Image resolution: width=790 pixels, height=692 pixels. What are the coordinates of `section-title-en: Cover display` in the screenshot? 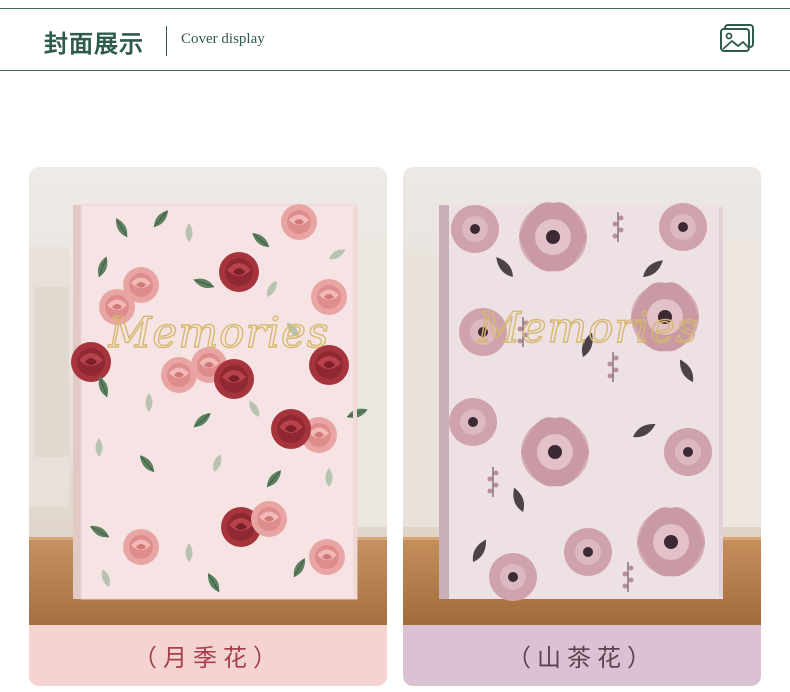 It's located at (223, 39).